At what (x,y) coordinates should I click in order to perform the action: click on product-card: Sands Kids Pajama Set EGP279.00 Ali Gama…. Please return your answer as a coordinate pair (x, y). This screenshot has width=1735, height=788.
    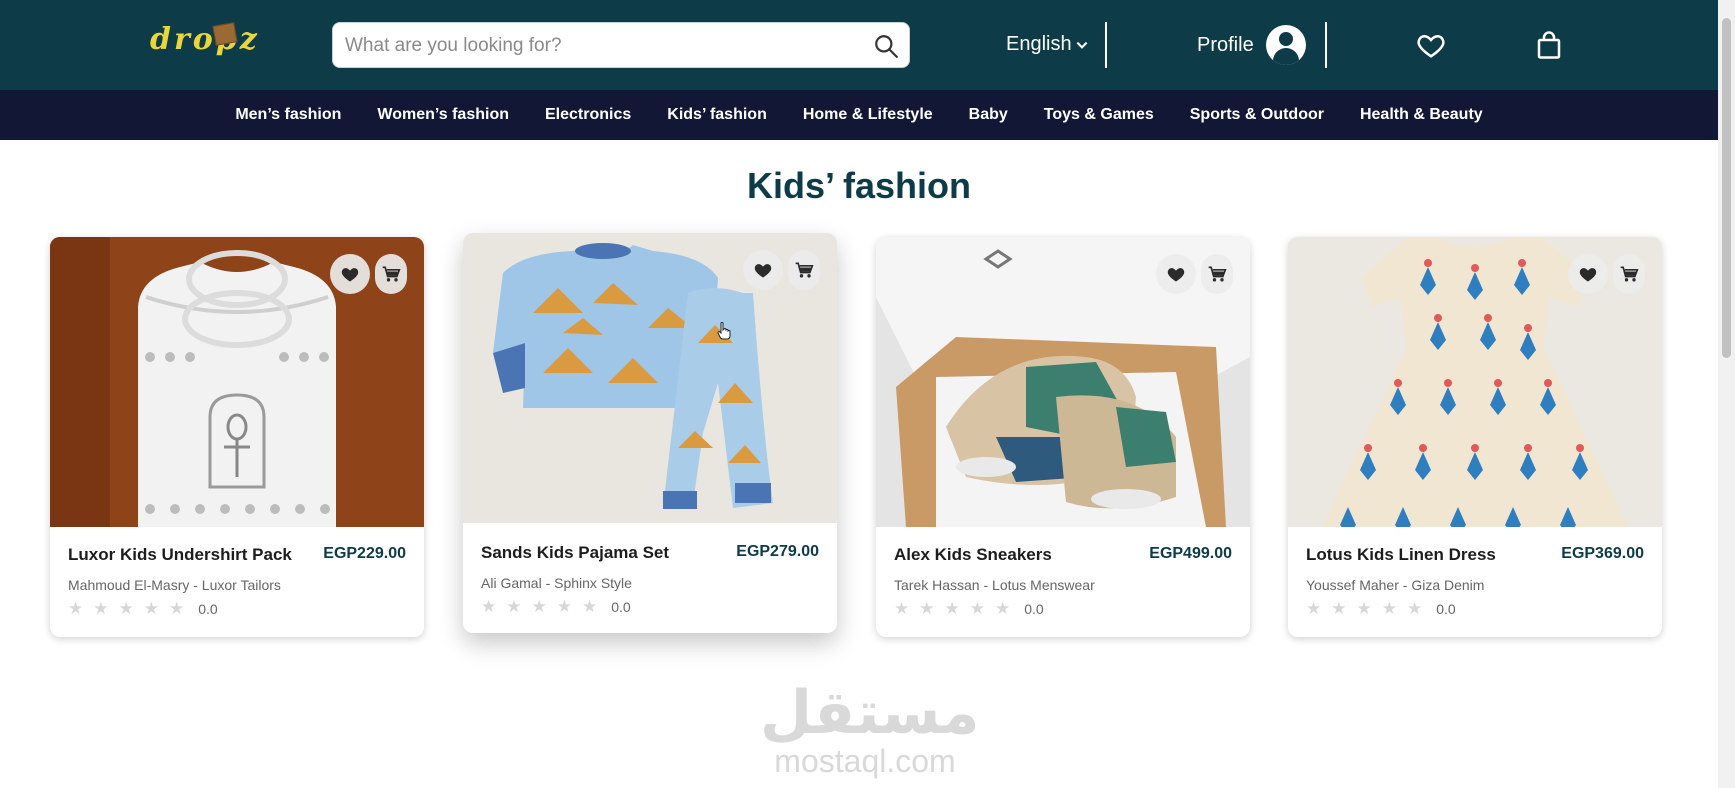
    Looking at the image, I should click on (650, 433).